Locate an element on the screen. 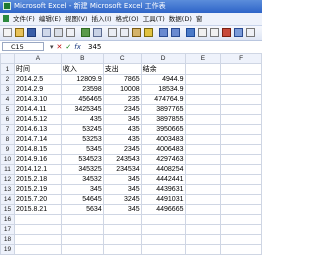 This screenshot has width=320, height=255. cell-d18 is located at coordinates (163, 239).